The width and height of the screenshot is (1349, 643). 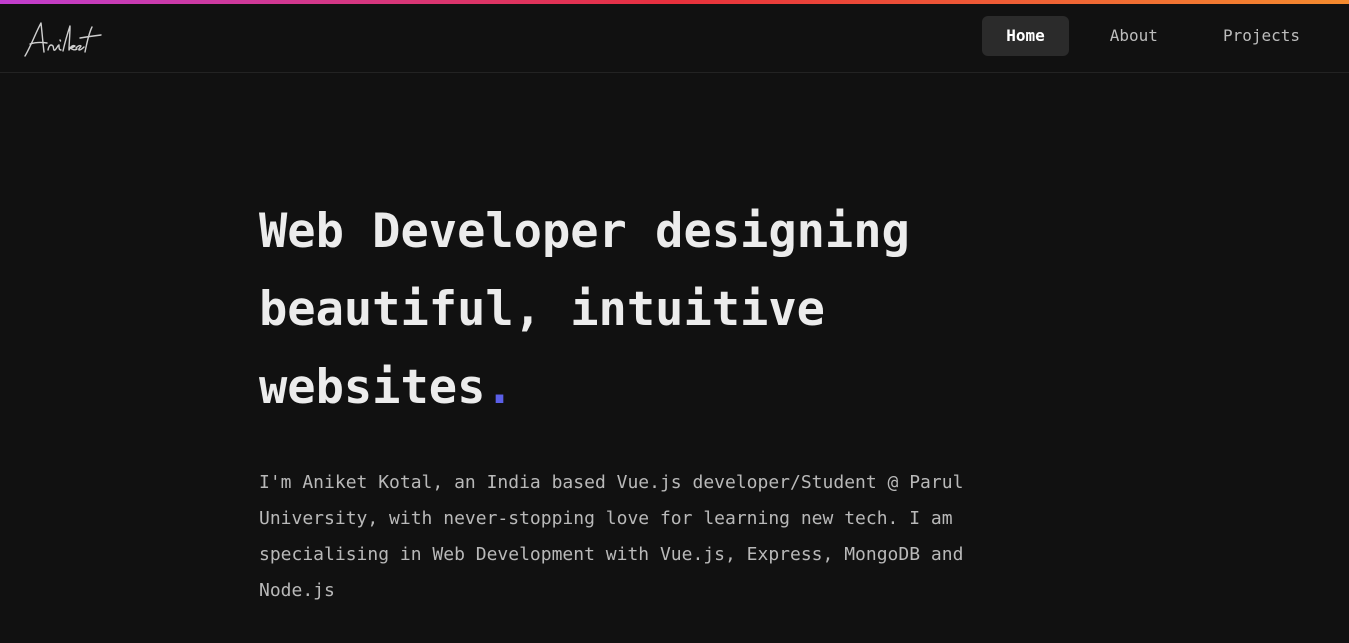 What do you see at coordinates (584, 231) in the screenshot?
I see `hero-title-line-1: Web Developer designing` at bounding box center [584, 231].